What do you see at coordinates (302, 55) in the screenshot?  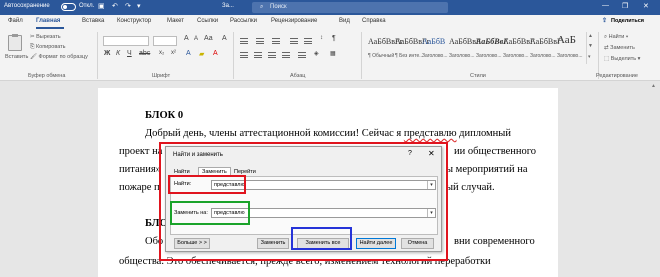 I see `line-spacing-icon` at bounding box center [302, 55].